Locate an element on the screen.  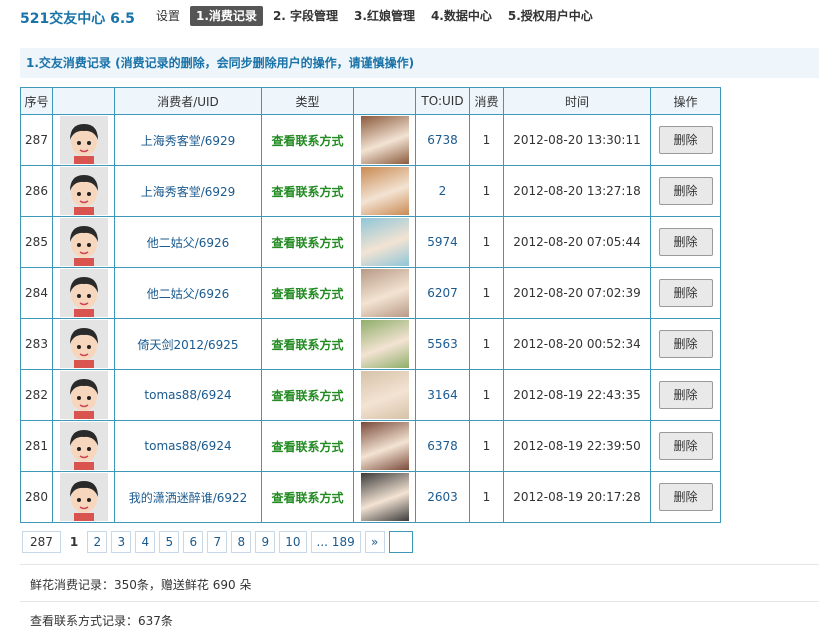
to-uid-cell: 5974 is located at coordinates (442, 242).